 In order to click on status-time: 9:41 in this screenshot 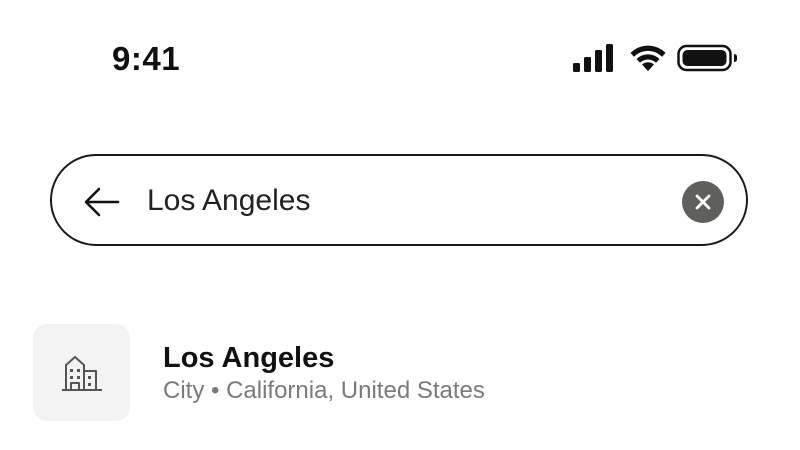, I will do `click(146, 58)`.